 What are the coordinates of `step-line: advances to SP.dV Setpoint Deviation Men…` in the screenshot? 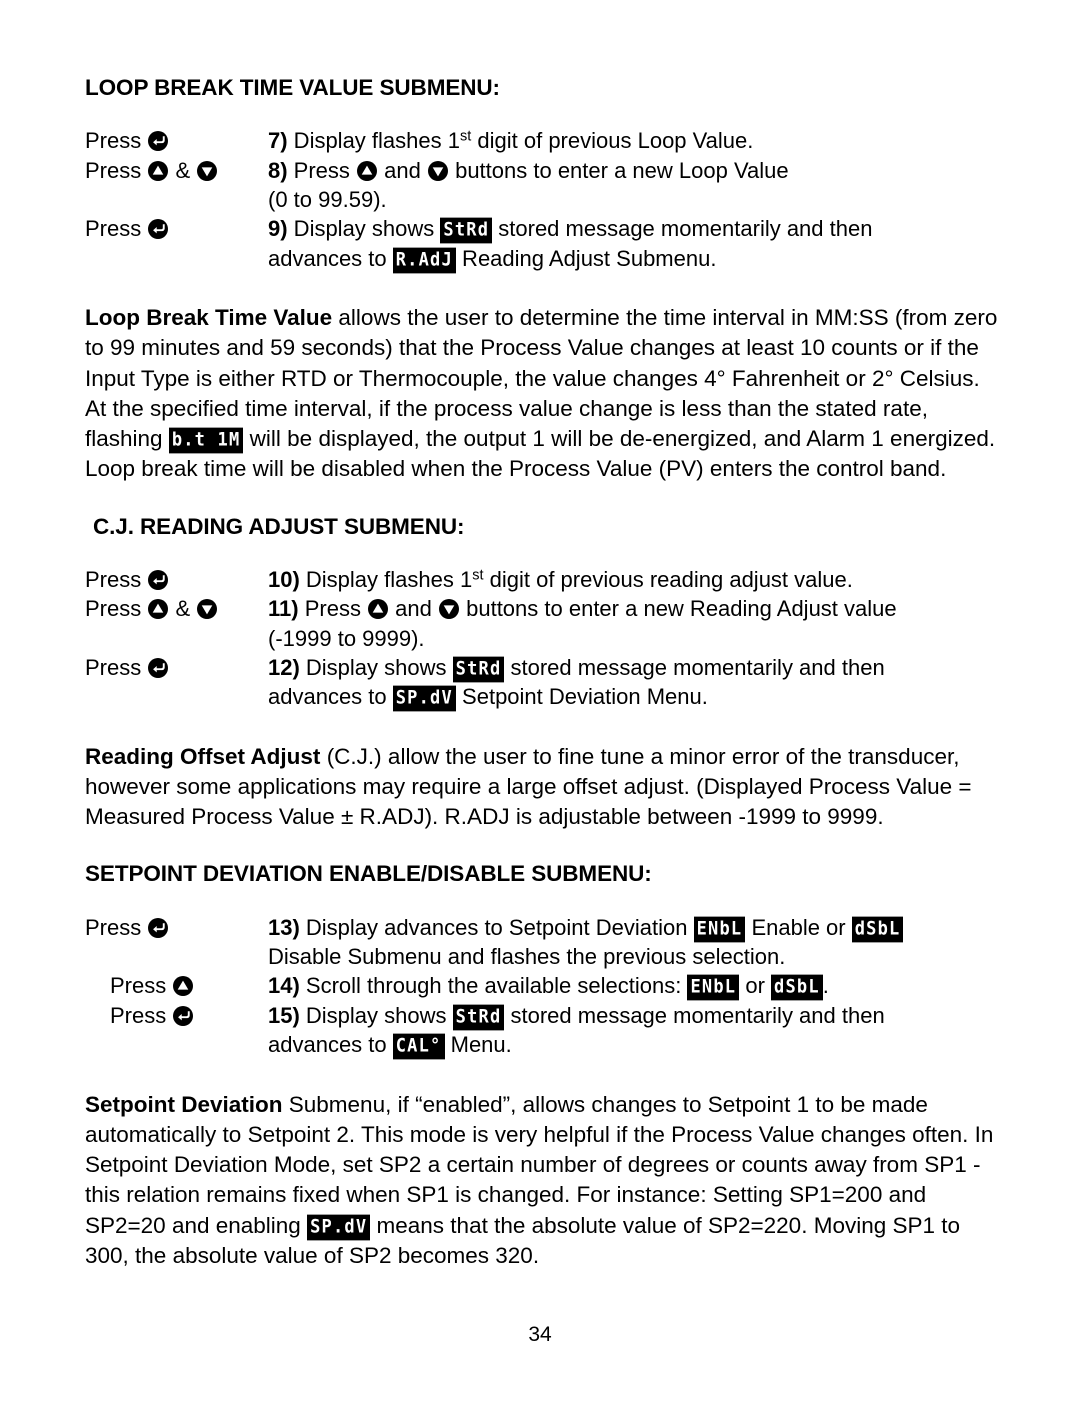 It's located at (634, 697).